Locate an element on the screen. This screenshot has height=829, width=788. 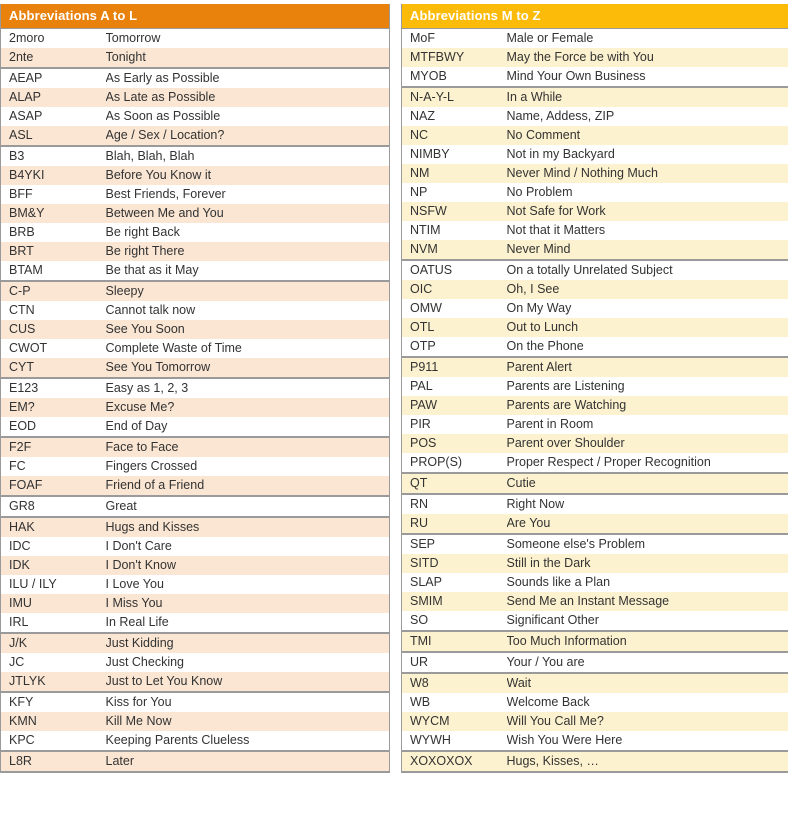
meaning-cell: End of Day is located at coordinates (247, 427).